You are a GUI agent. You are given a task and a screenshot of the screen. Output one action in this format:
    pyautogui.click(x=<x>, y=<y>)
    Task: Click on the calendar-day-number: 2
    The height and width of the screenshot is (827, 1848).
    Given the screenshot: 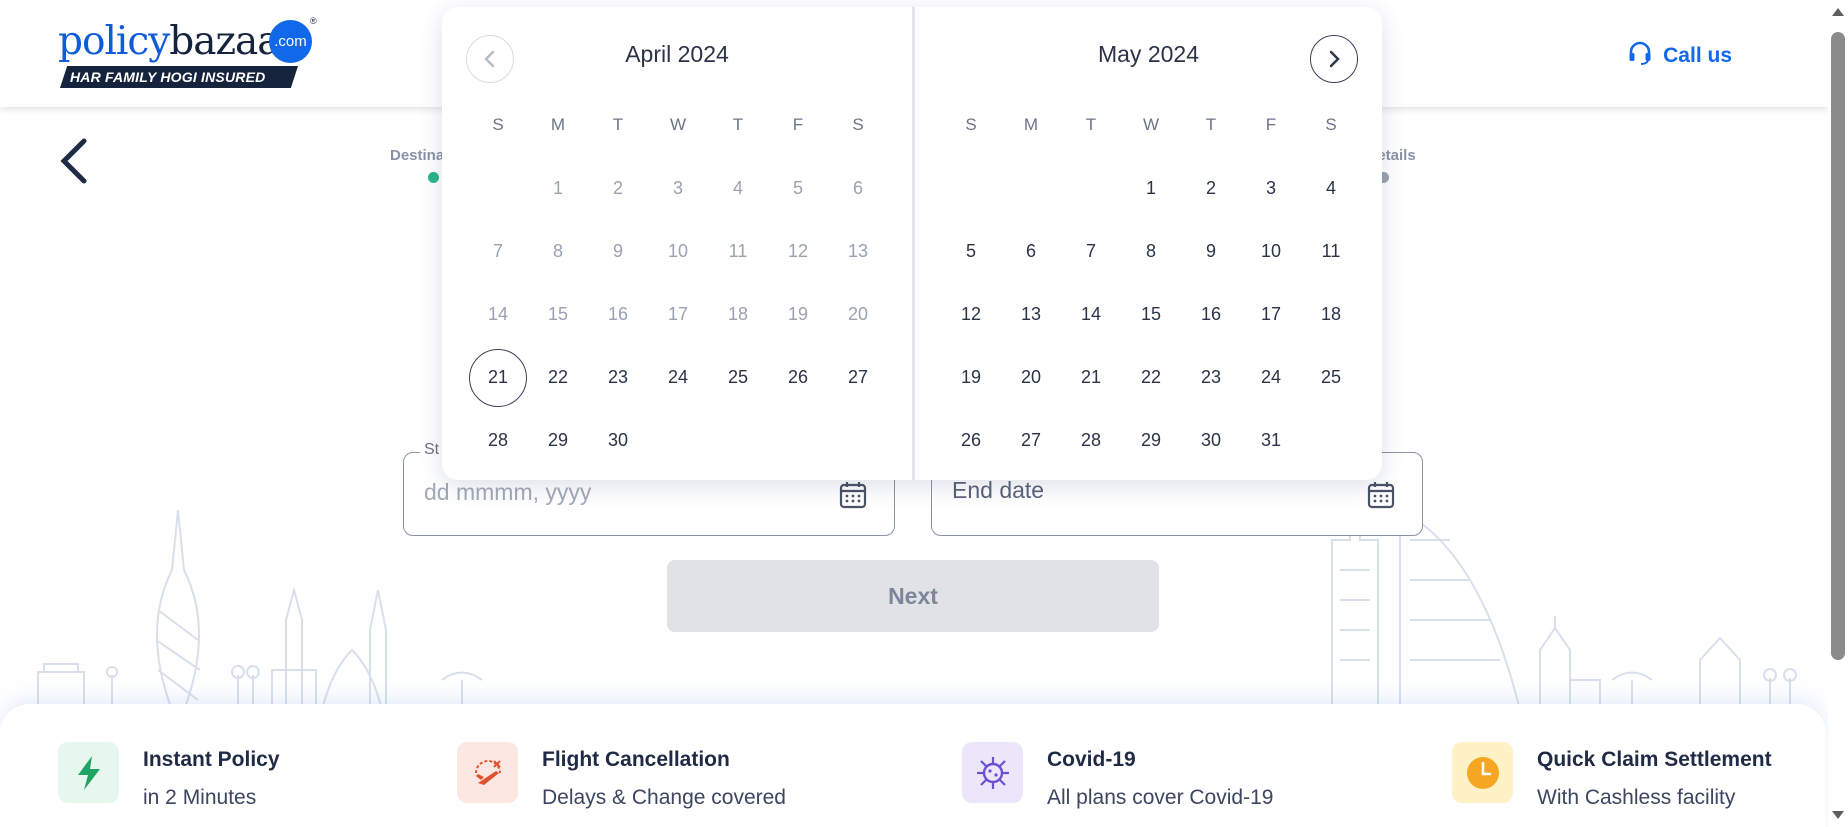 What is the action you would take?
    pyautogui.click(x=617, y=188)
    